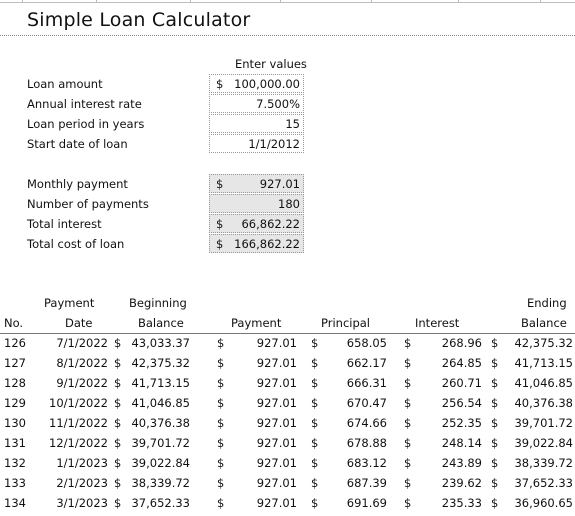 The height and width of the screenshot is (516, 575). I want to click on ending-balance: 42,375.32, so click(543, 343).